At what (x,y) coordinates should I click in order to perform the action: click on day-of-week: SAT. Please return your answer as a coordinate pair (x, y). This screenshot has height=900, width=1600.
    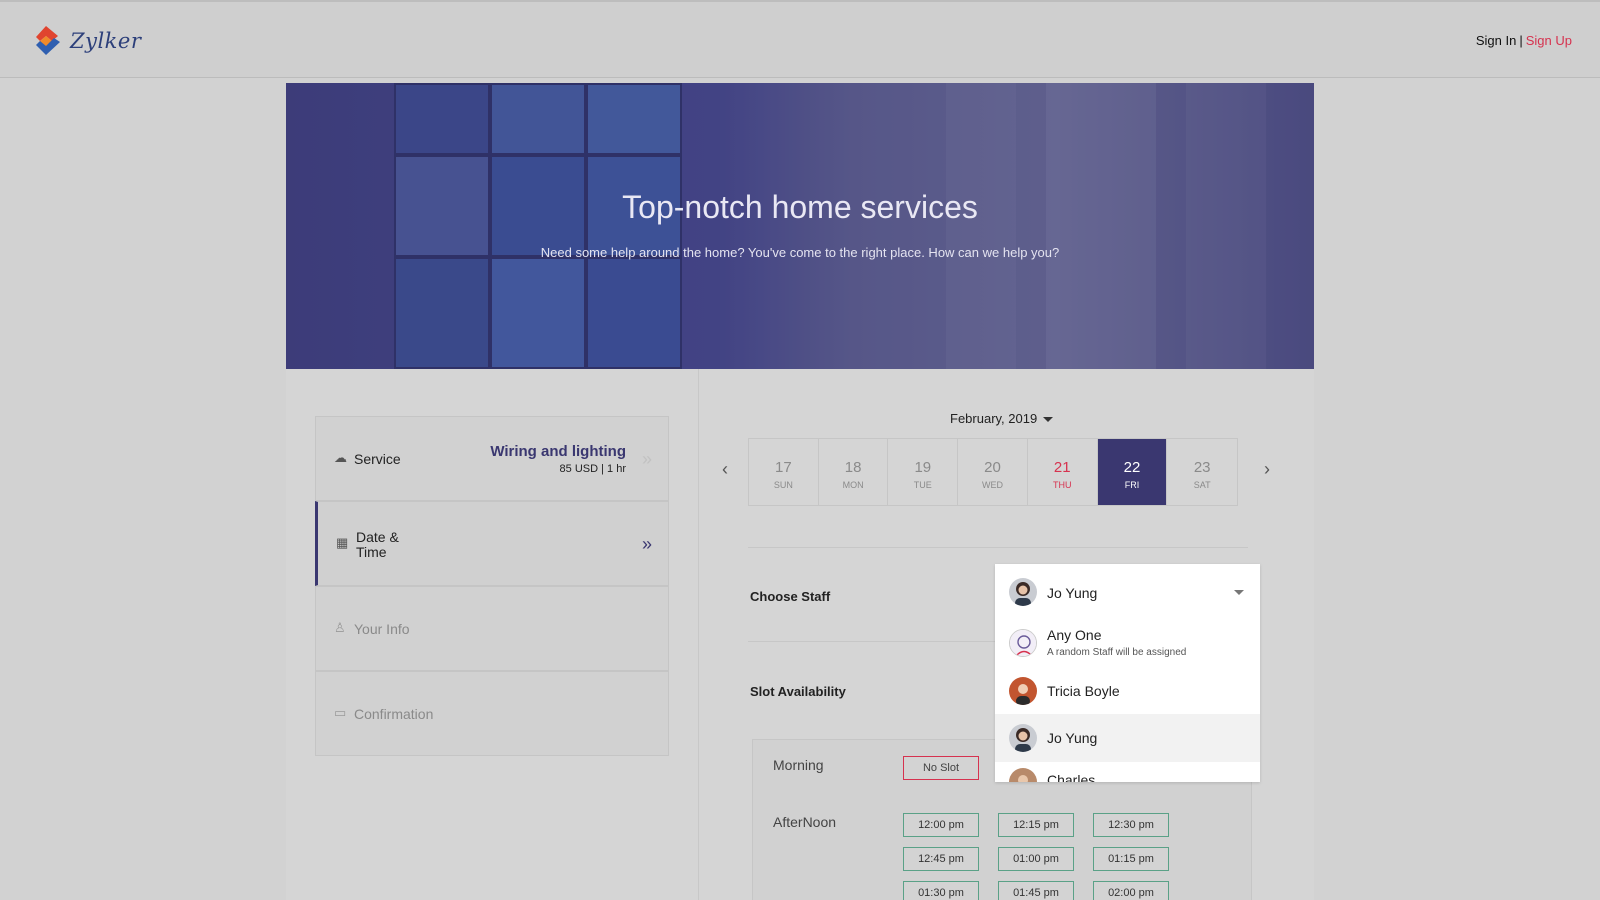
    Looking at the image, I should click on (1202, 485).